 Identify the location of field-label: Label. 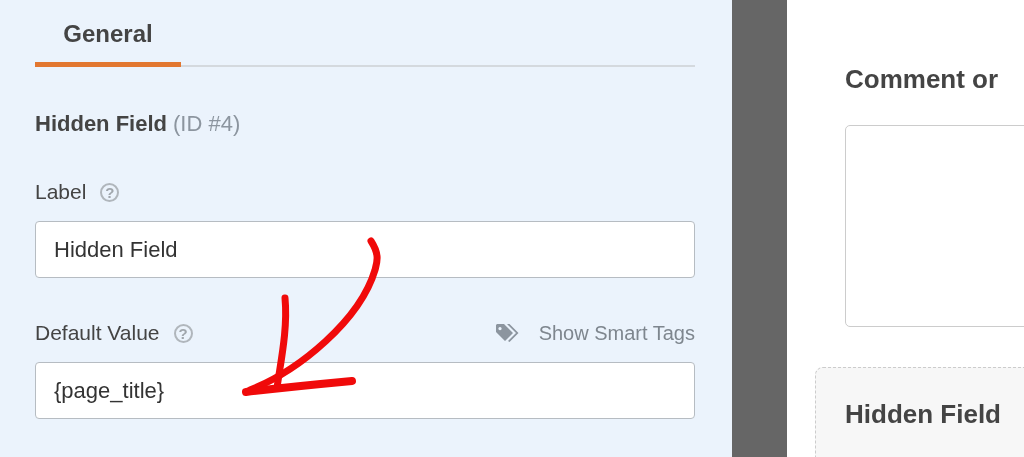
(61, 192).